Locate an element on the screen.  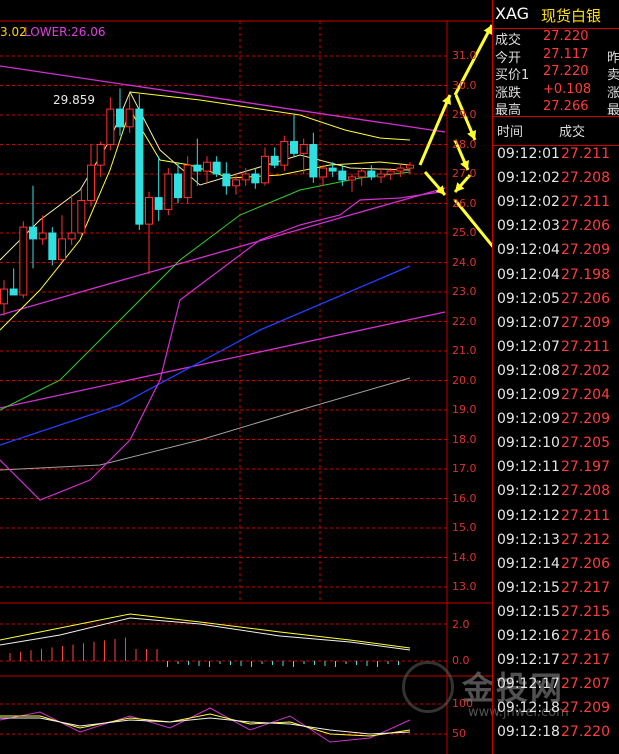
trade-row: 09:12:11 27.197 is located at coordinates (558, 471).